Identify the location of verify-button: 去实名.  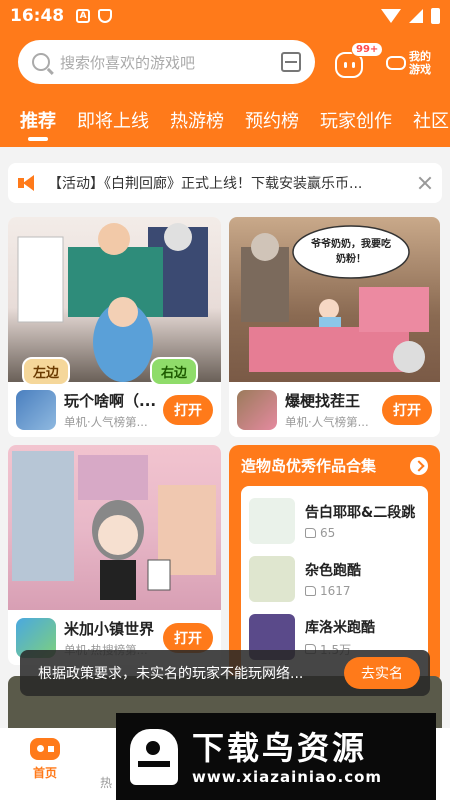
(382, 673).